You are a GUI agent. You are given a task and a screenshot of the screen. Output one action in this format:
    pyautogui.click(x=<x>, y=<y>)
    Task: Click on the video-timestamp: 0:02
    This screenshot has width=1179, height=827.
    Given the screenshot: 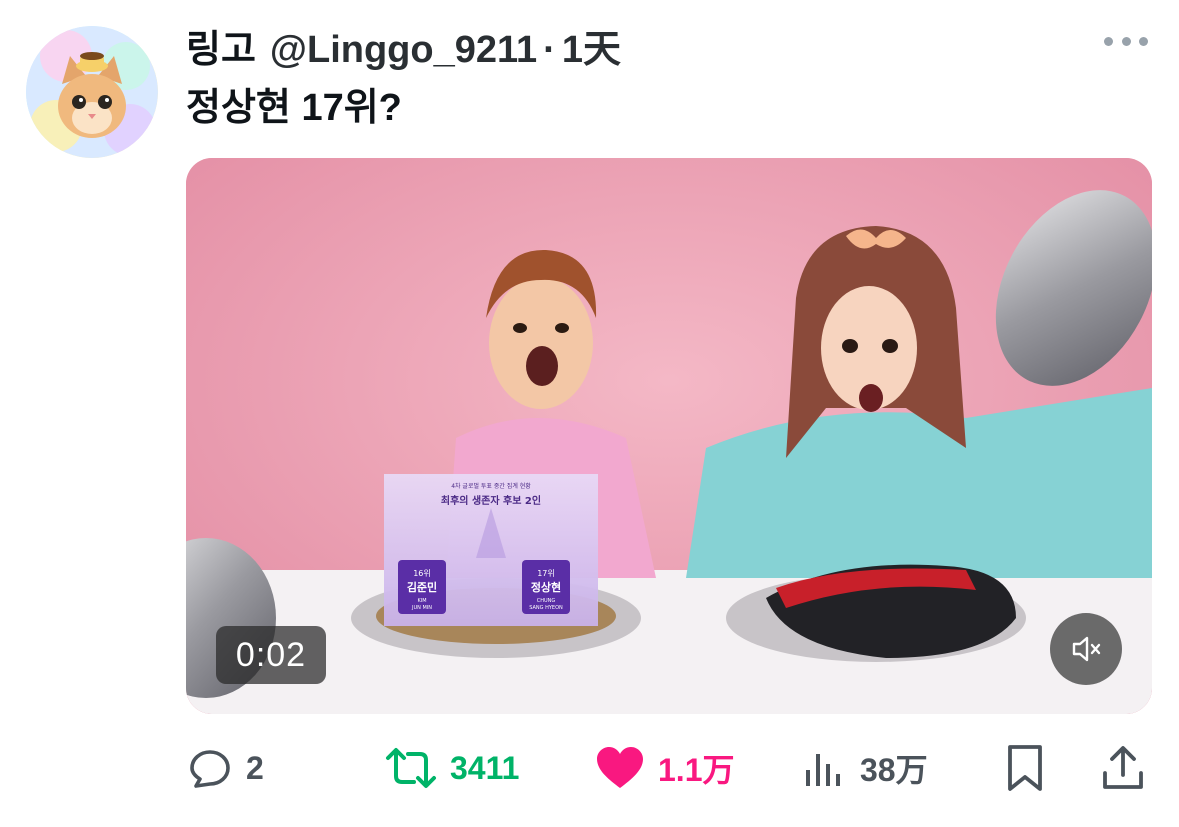 What is the action you would take?
    pyautogui.click(x=271, y=655)
    